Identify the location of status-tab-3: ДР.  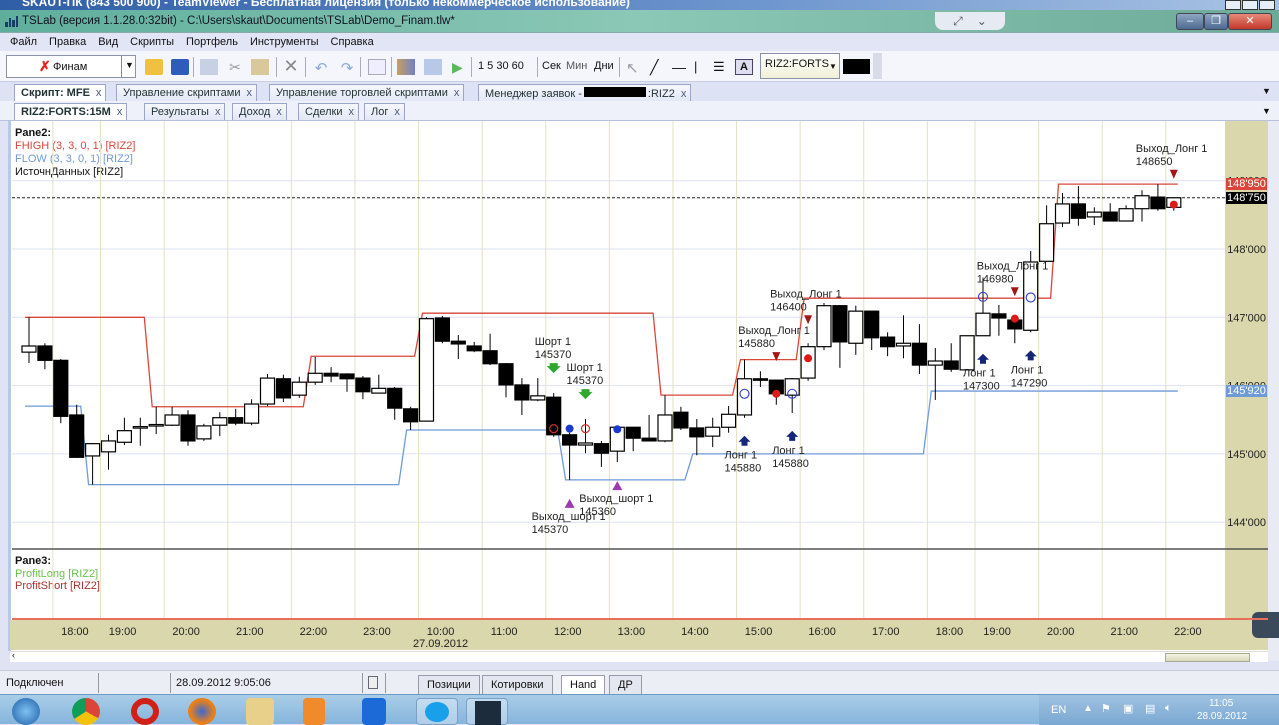
(625, 684).